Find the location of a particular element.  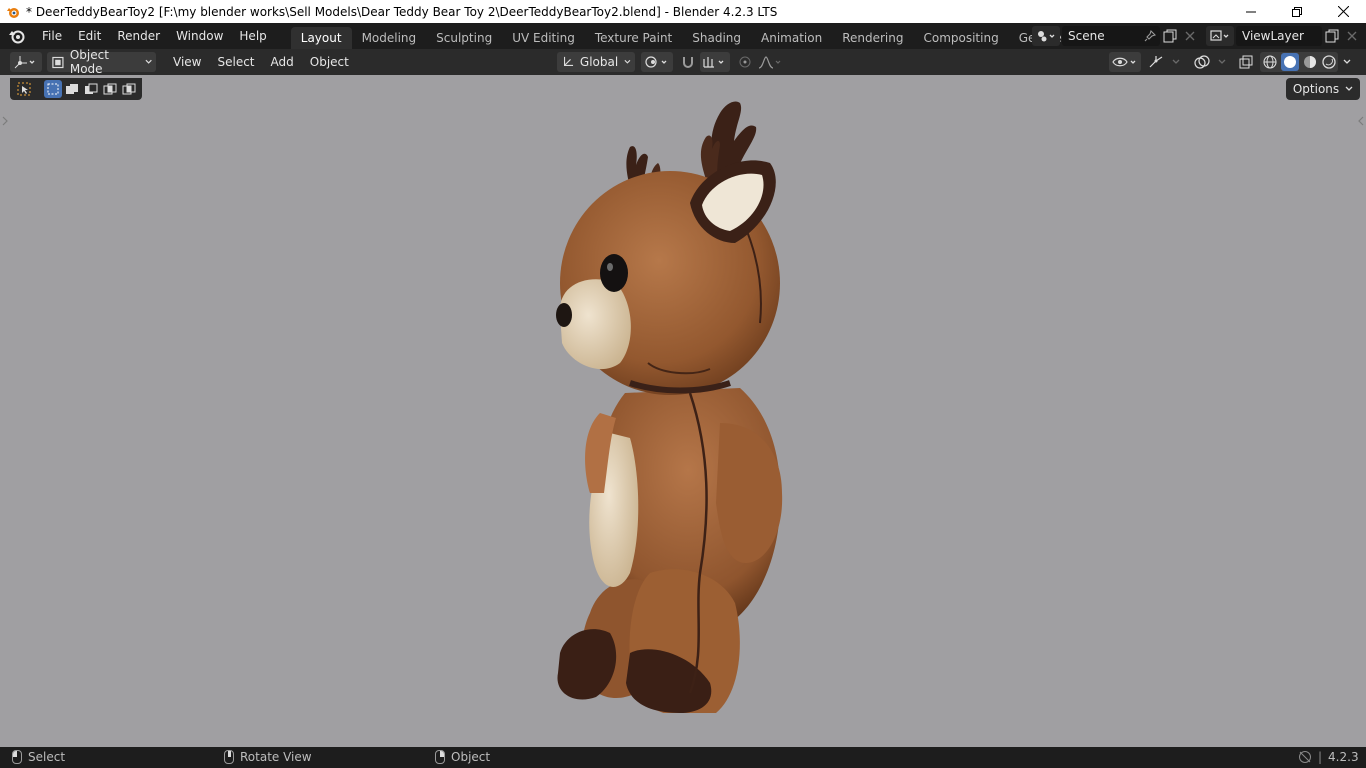

tab-shading: Shading is located at coordinates (716, 38).